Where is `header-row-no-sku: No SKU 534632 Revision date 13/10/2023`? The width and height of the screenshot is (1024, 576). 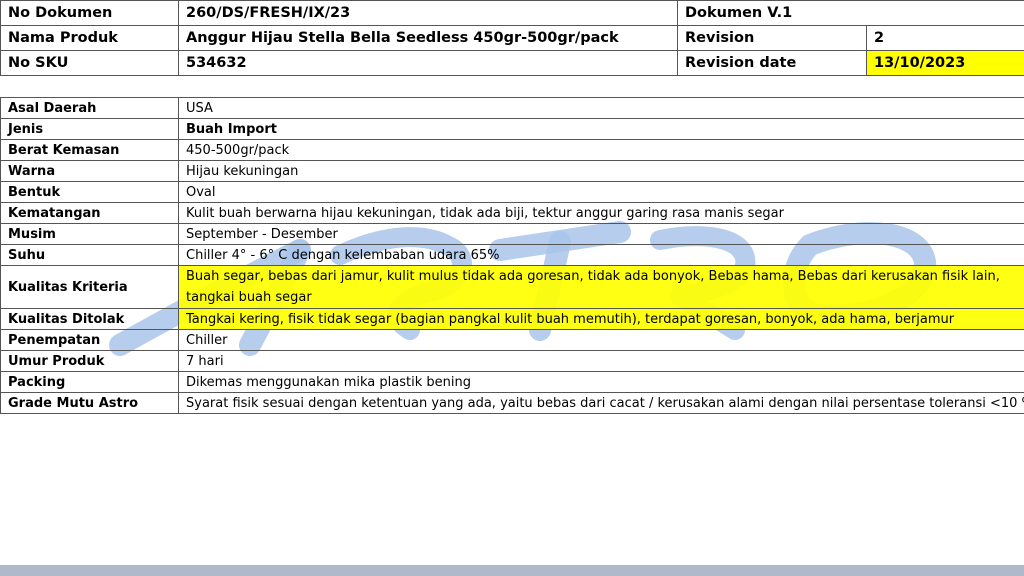 header-row-no-sku: No SKU 534632 Revision date 13/10/2023 is located at coordinates (512, 63).